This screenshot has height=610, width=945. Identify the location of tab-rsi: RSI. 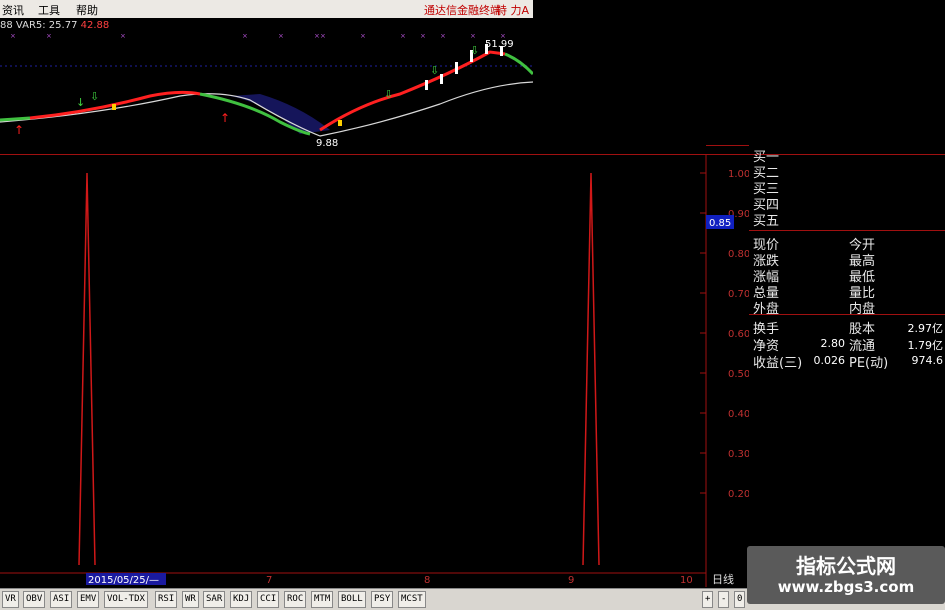
(166, 599).